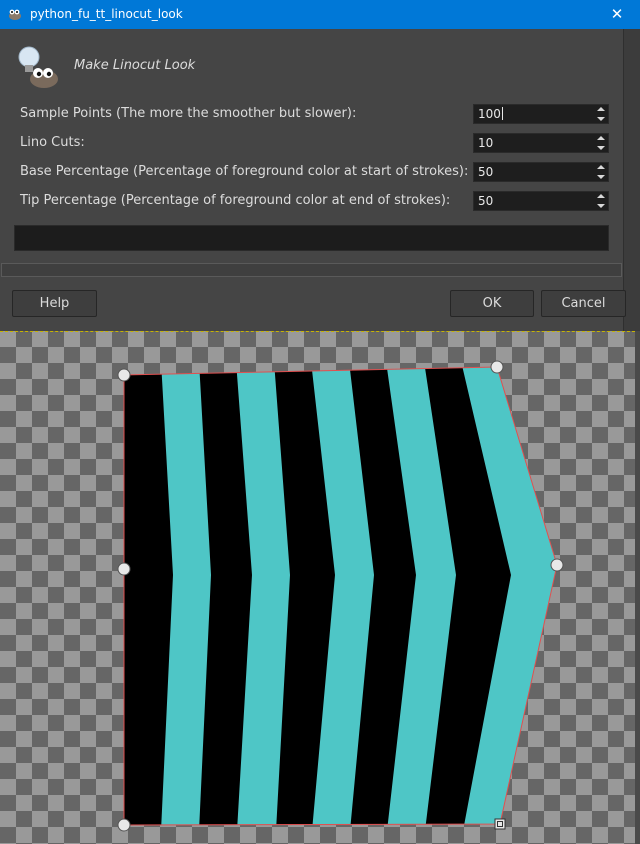  Describe the element at coordinates (135, 65) in the screenshot. I see `dialog-header-title: Make Linocut Look` at that location.